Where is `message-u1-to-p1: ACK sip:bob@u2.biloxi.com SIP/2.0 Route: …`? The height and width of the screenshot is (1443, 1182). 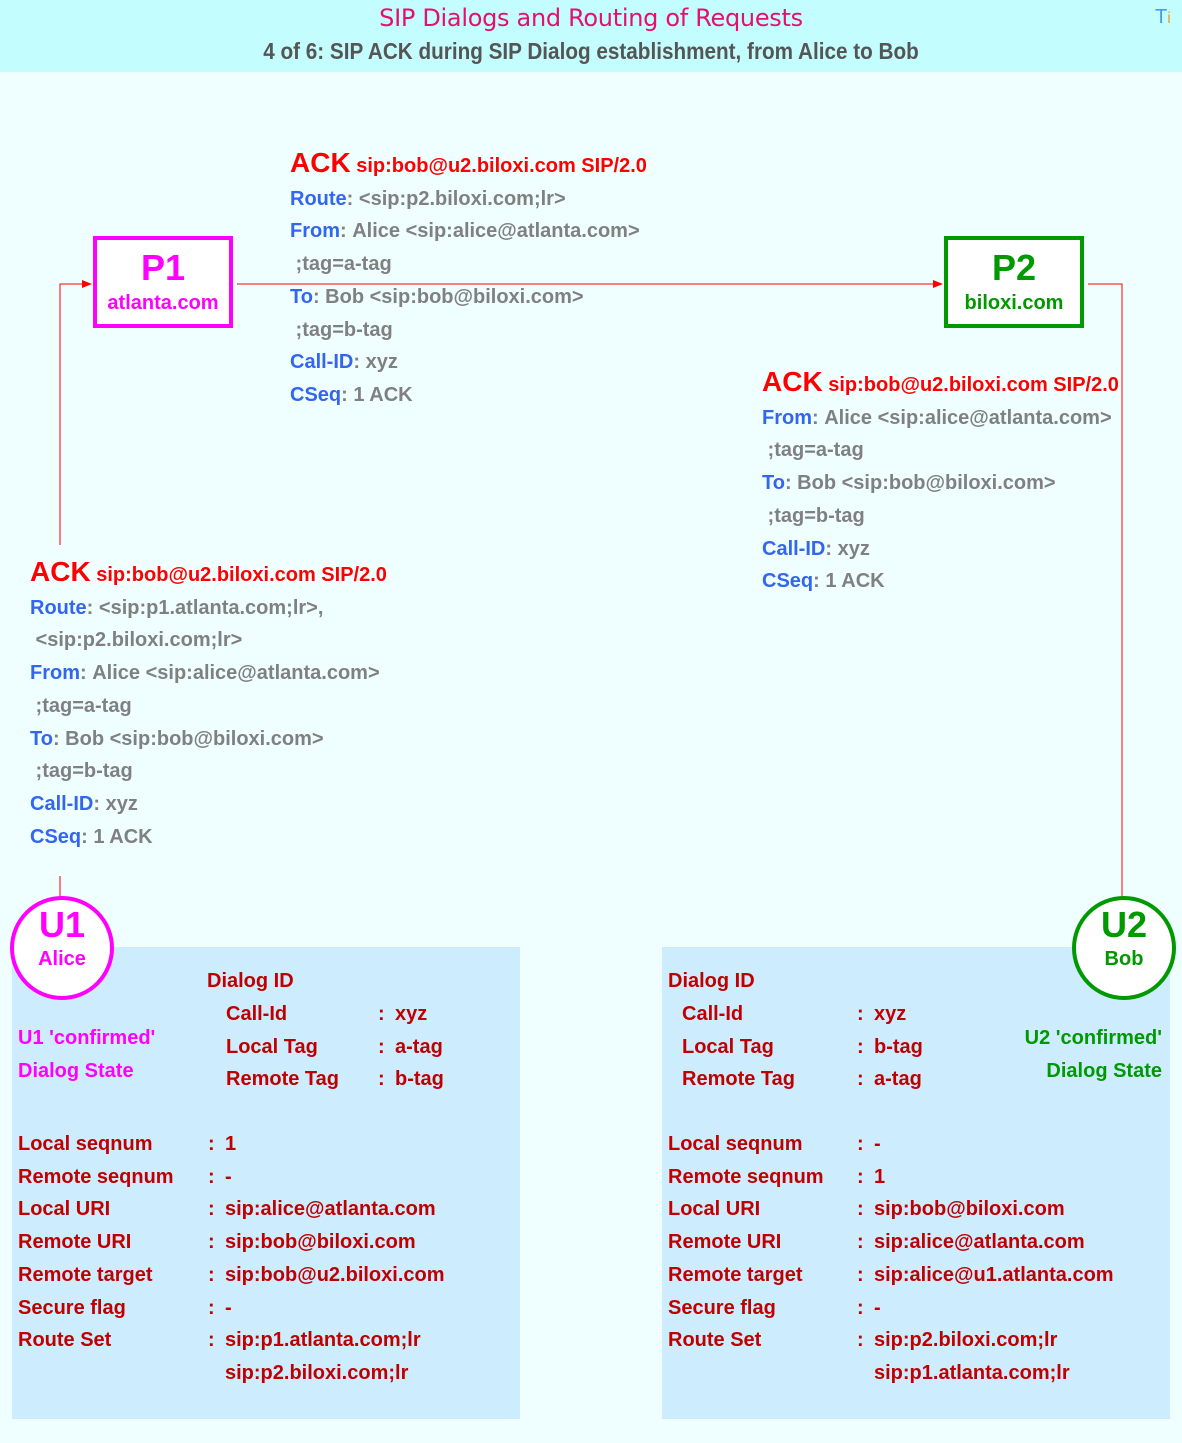
message-u1-to-p1: ACK sip:bob@u2.biloxi.com SIP/2.0 Route: … is located at coordinates (208, 704).